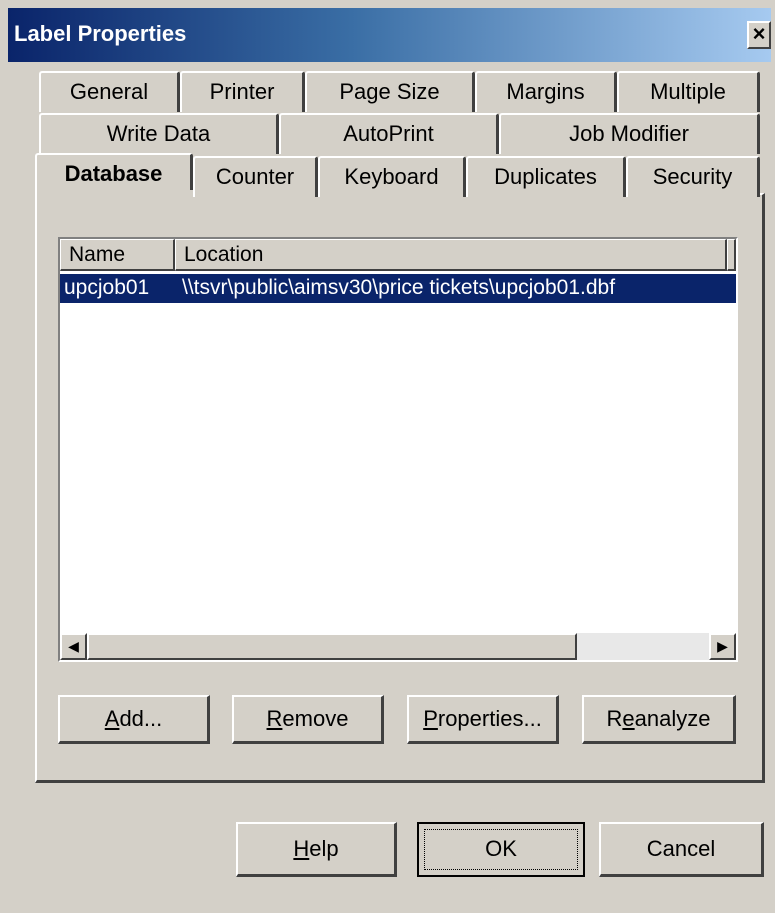 Image resolution: width=775 pixels, height=913 pixels. What do you see at coordinates (614, 718) in the screenshot?
I see `reanalyze-label-pre: R` at bounding box center [614, 718].